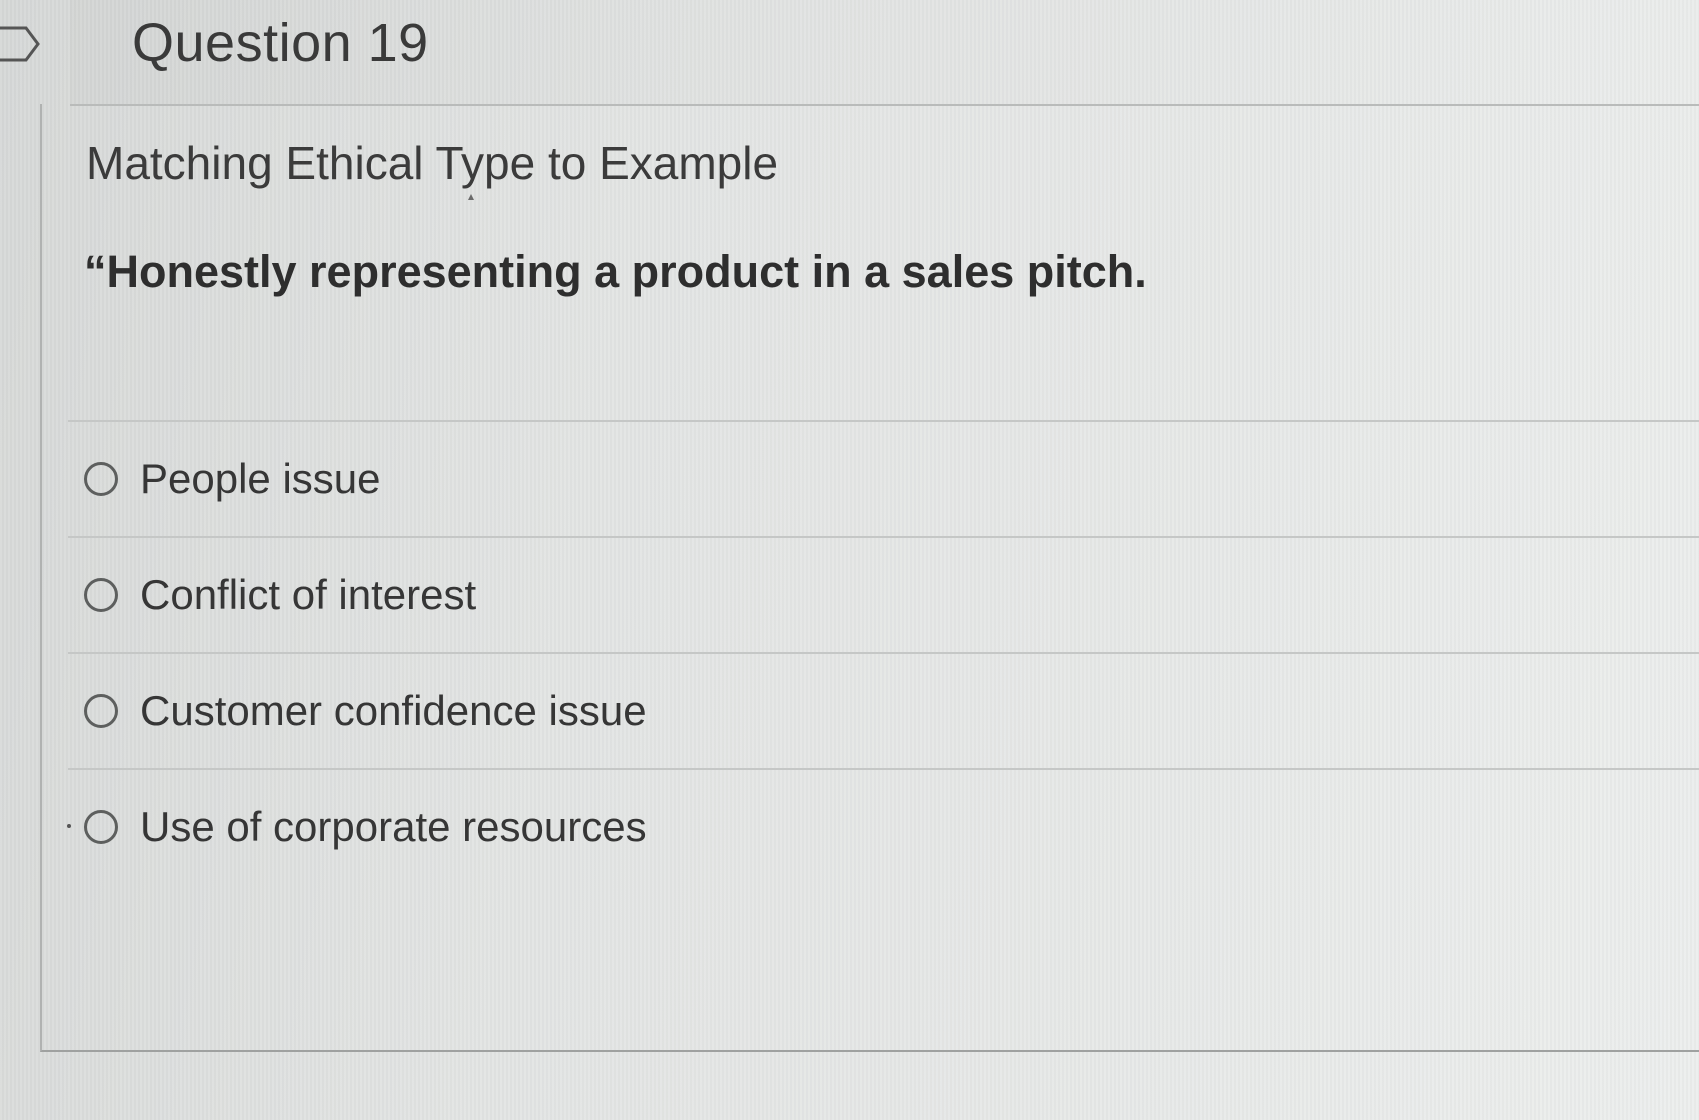  I want to click on answer-label: Conflict of interest, so click(308, 595).